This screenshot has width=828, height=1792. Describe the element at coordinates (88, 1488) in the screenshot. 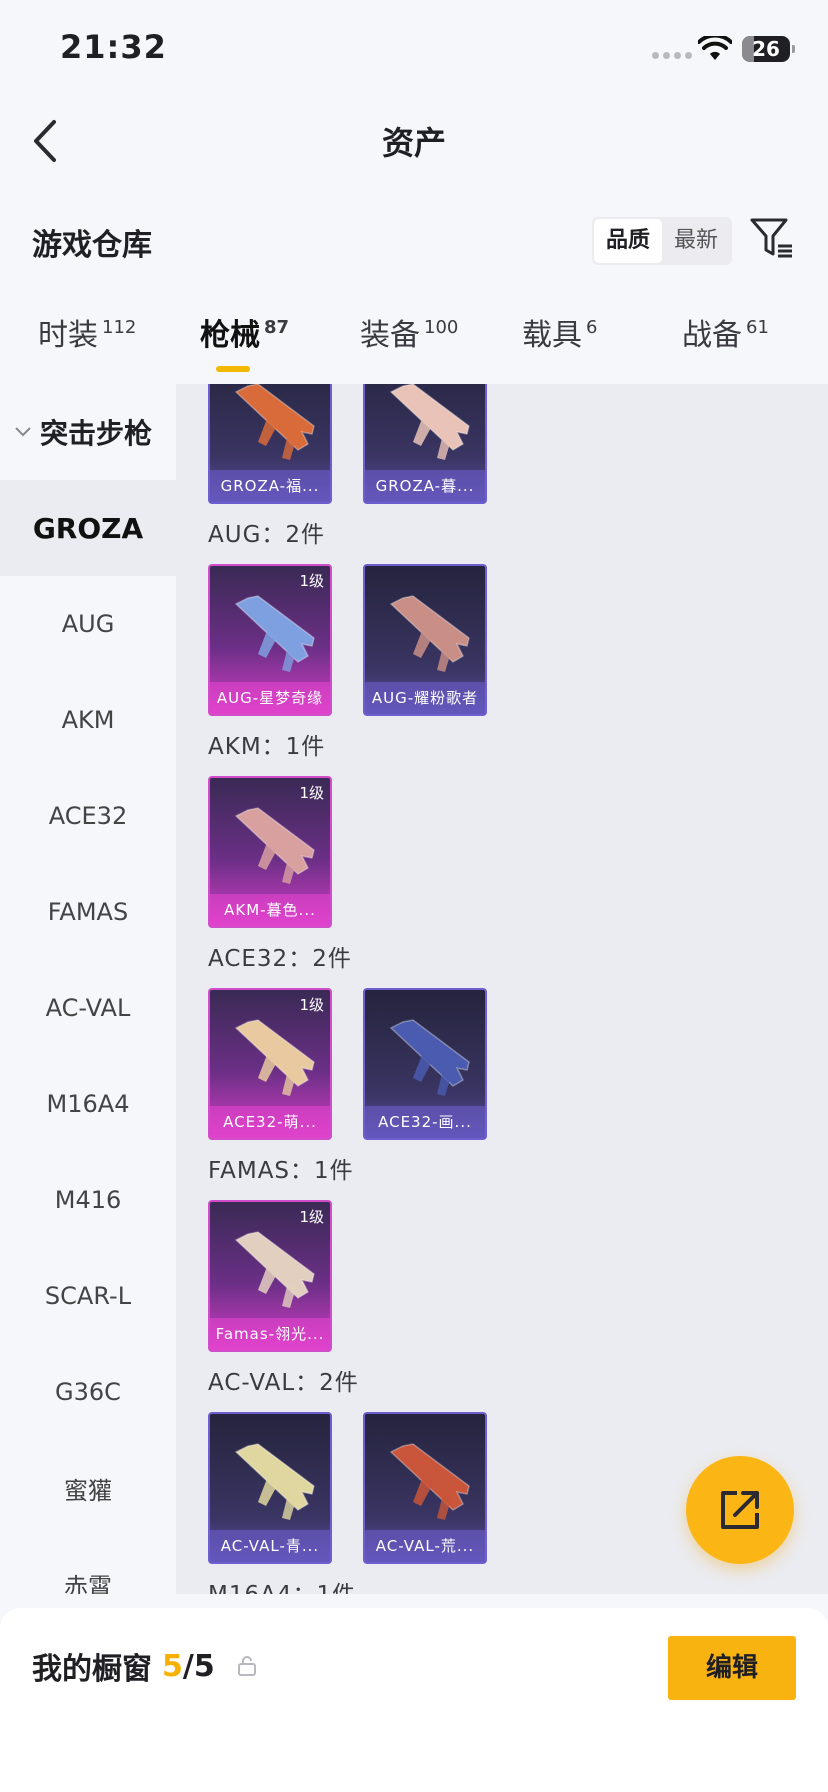

I see `sidebar-item-honey-badger: 蜜獾` at that location.